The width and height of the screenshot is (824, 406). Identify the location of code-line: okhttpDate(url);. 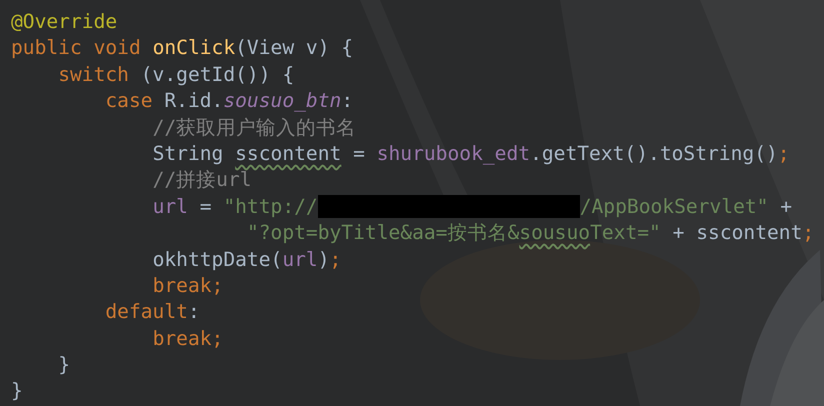
(247, 259).